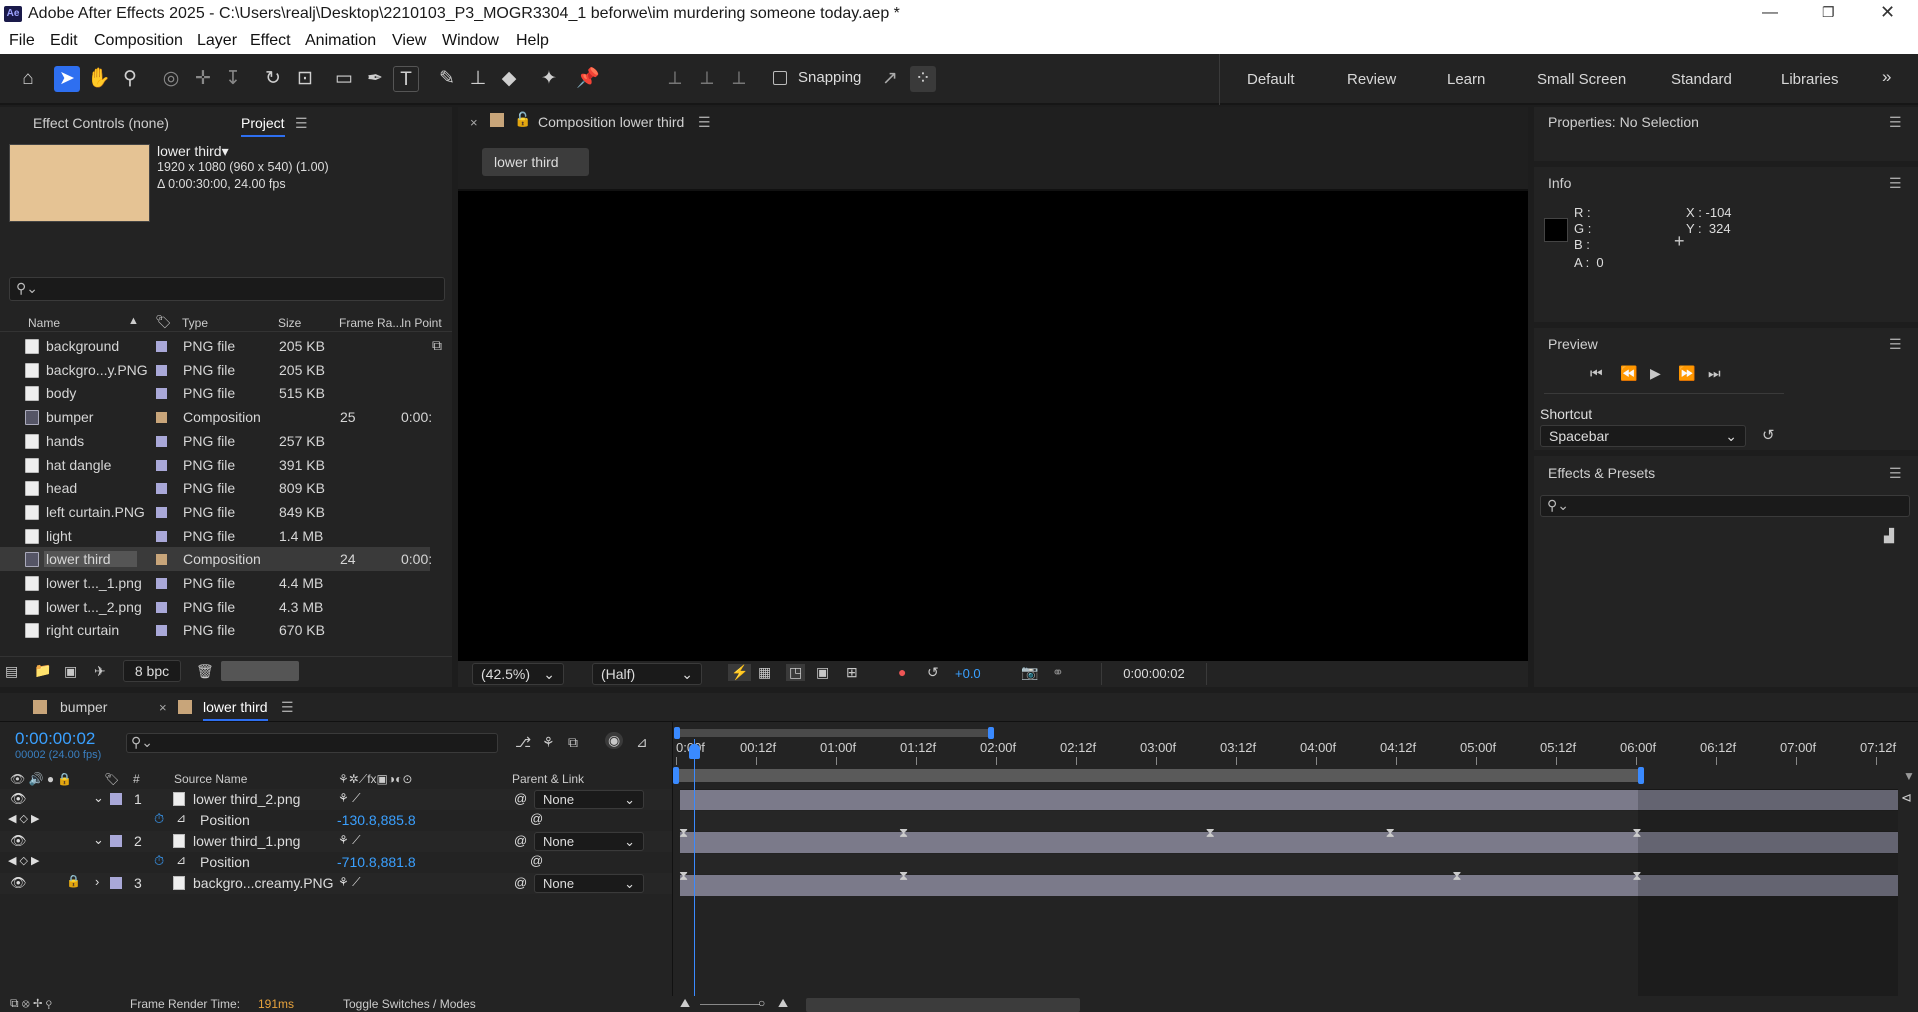  Describe the element at coordinates (98, 798) in the screenshot. I see `chevron-down-icon: ⌄` at that location.